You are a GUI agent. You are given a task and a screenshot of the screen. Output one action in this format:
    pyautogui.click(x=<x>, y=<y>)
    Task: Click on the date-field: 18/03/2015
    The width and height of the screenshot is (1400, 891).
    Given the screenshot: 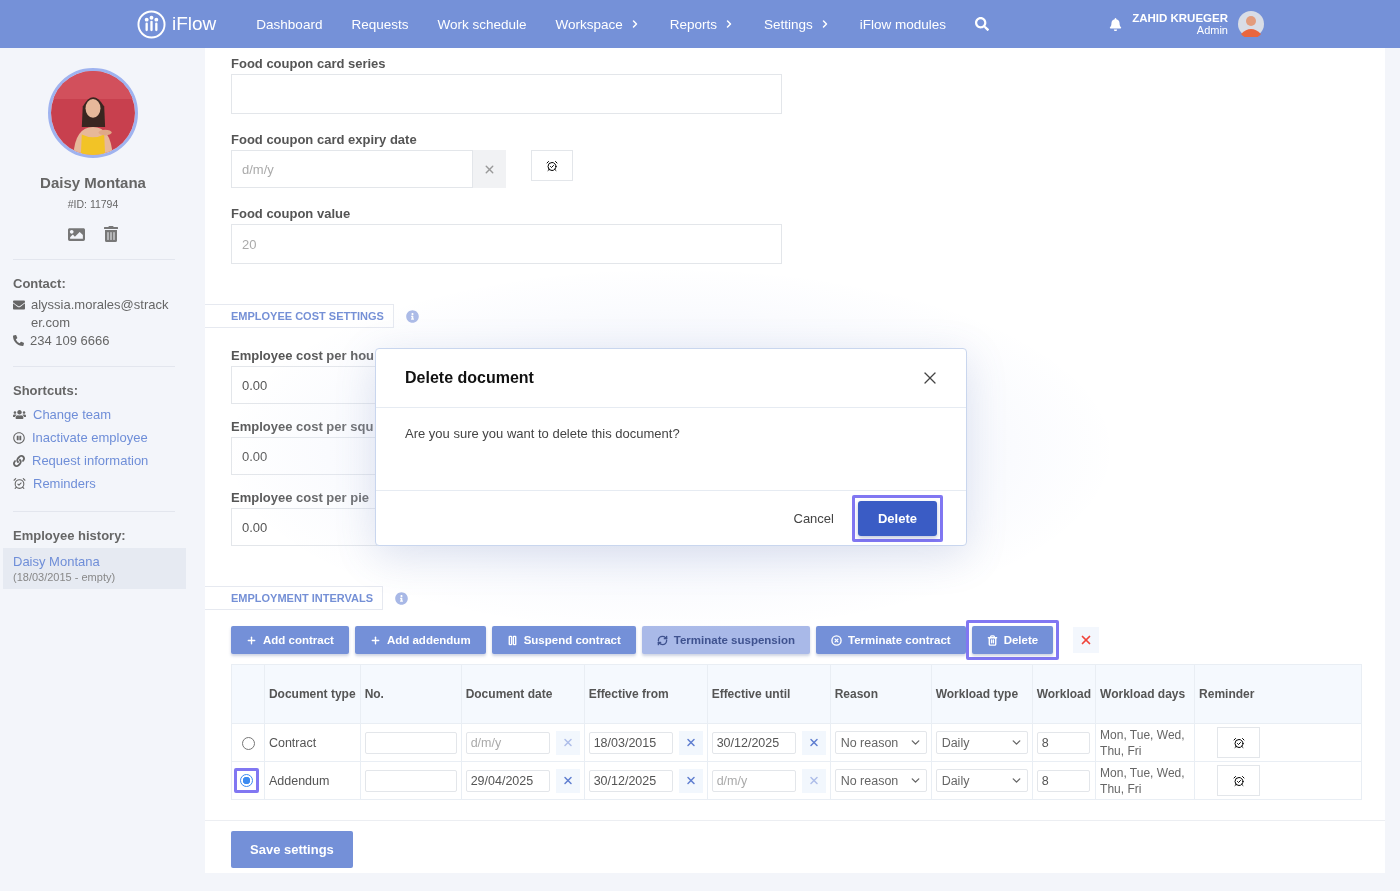 What is the action you would take?
    pyautogui.click(x=630, y=742)
    